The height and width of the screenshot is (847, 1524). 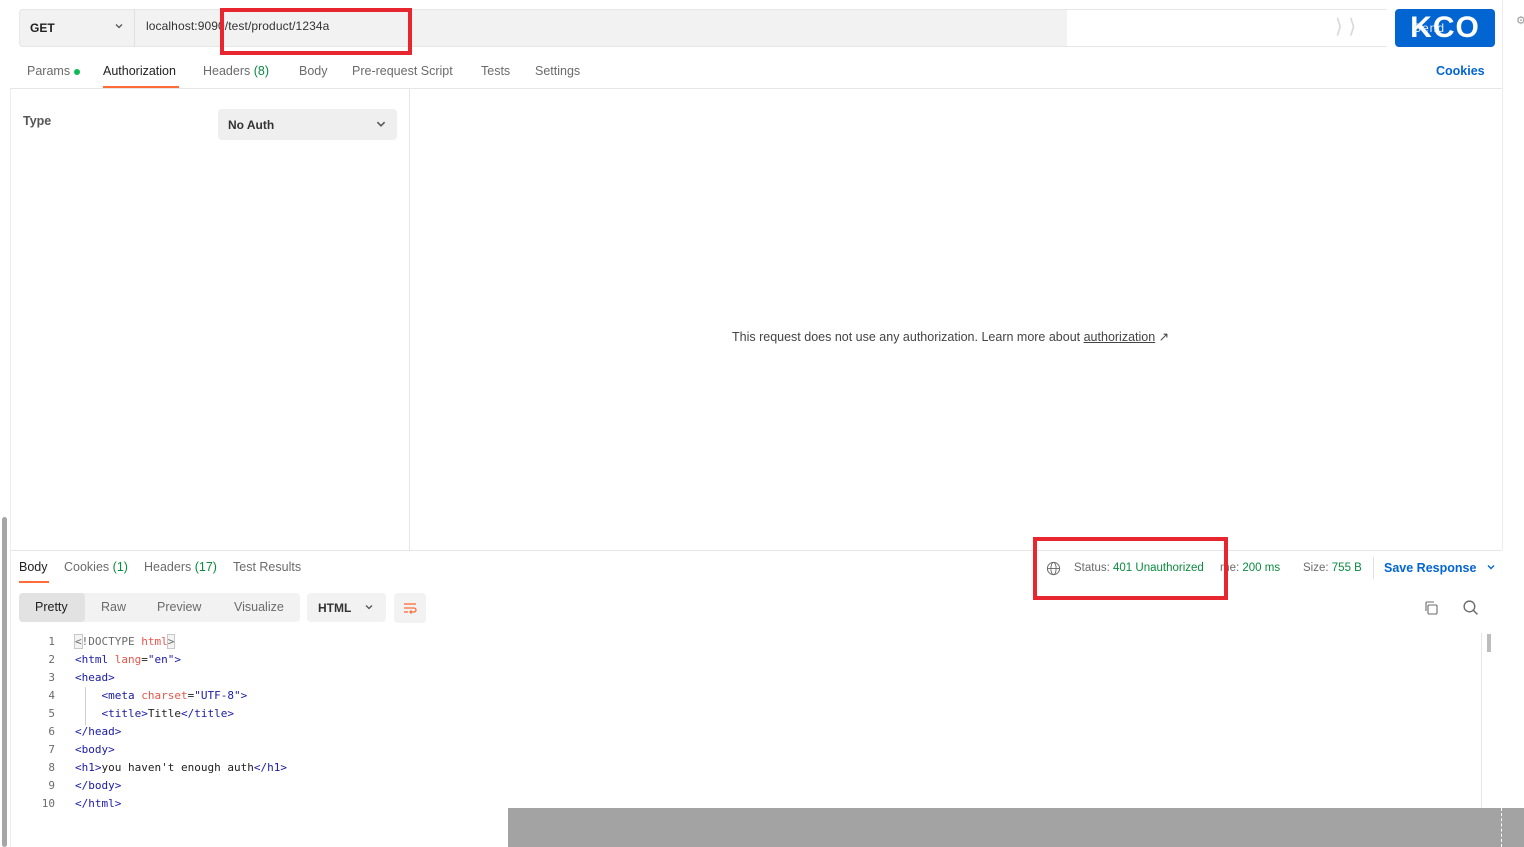 I want to click on line-number: 1, so click(x=51, y=641).